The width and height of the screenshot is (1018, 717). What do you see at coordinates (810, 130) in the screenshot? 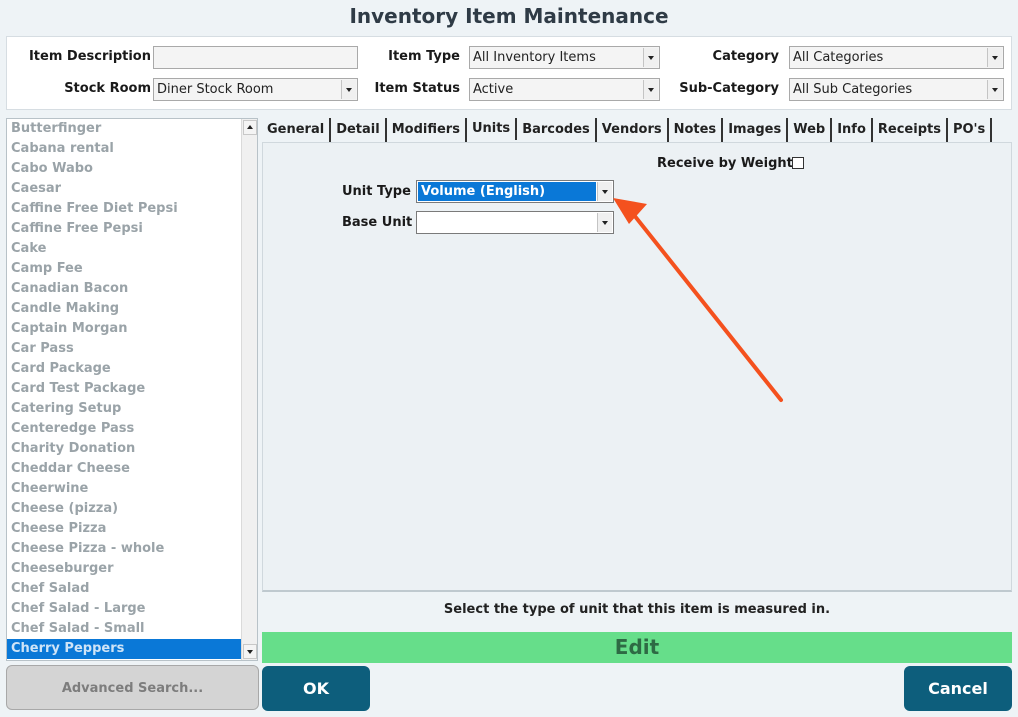
I see `tab-web: Web` at bounding box center [810, 130].